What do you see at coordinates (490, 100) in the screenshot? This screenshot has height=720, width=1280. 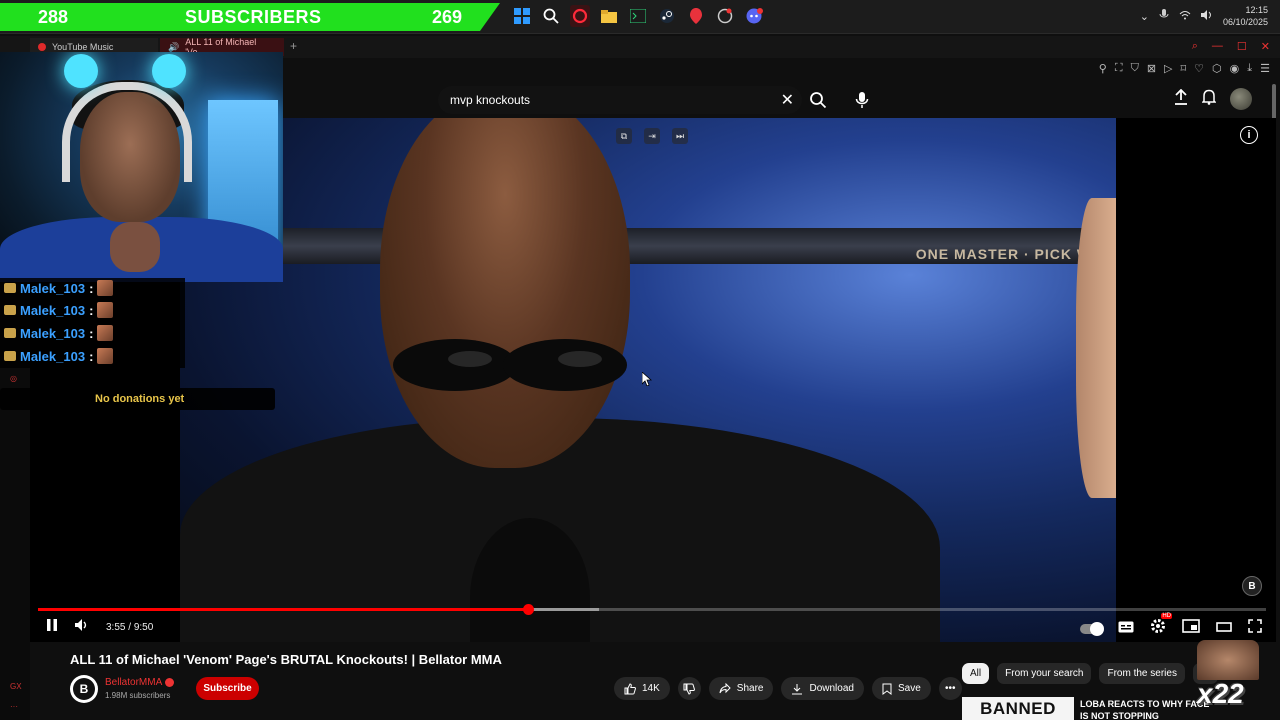 I see `search-input: mvp knockouts` at bounding box center [490, 100].